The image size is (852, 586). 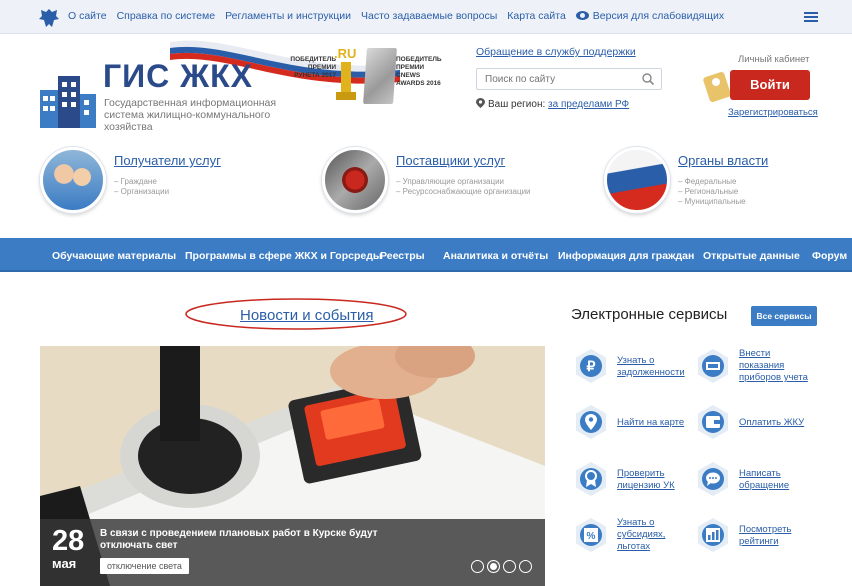 What do you see at coordinates (380, 76) in the screenshot?
I see `cnews-award-statue` at bounding box center [380, 76].